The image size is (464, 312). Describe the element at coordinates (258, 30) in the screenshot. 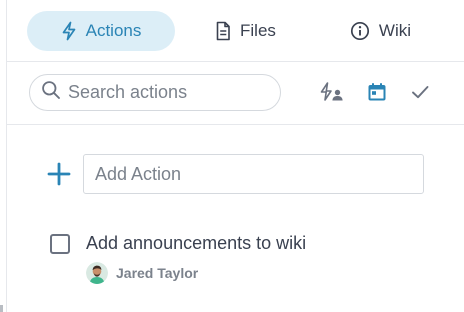

I see `tab-files-label: Files` at that location.